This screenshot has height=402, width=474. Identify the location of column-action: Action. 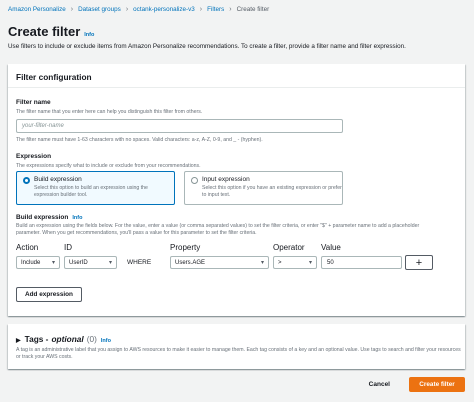
(27, 247).